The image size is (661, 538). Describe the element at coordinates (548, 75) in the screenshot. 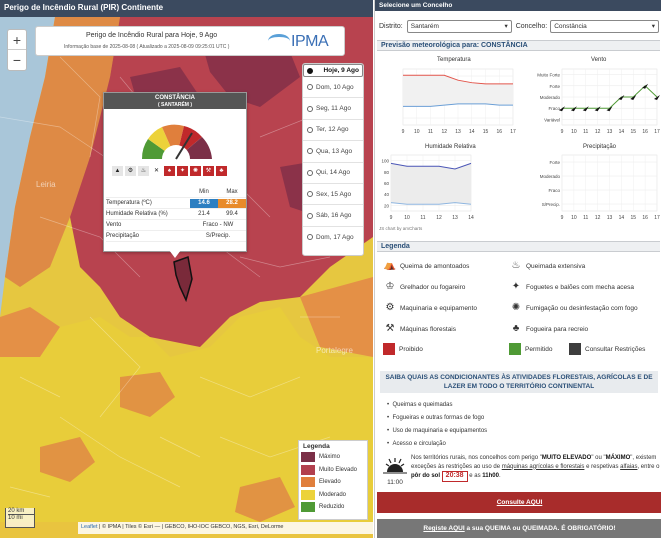

I see `wind-y-tick: Muito Forte` at that location.